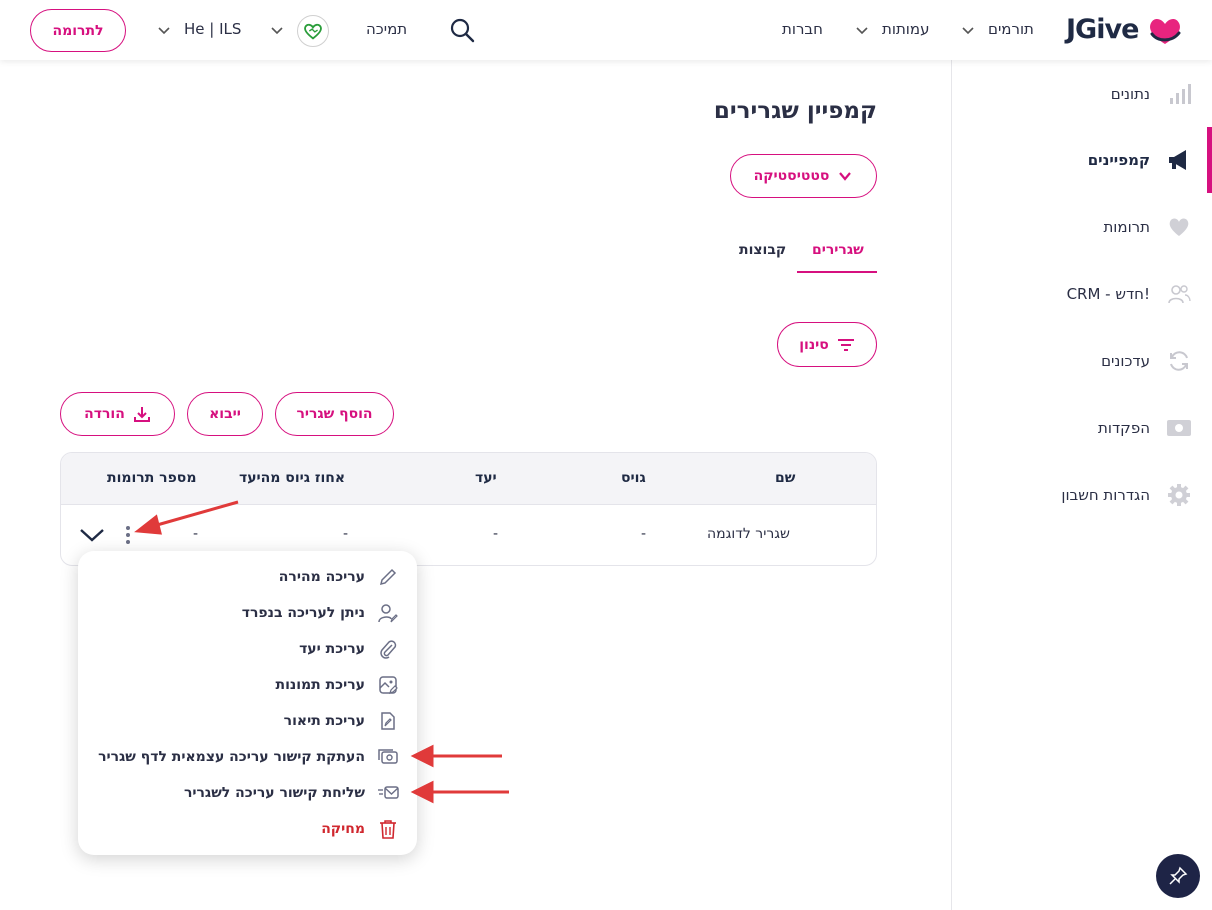  I want to click on statistics-button: סטטיסטיקה, so click(803, 176).